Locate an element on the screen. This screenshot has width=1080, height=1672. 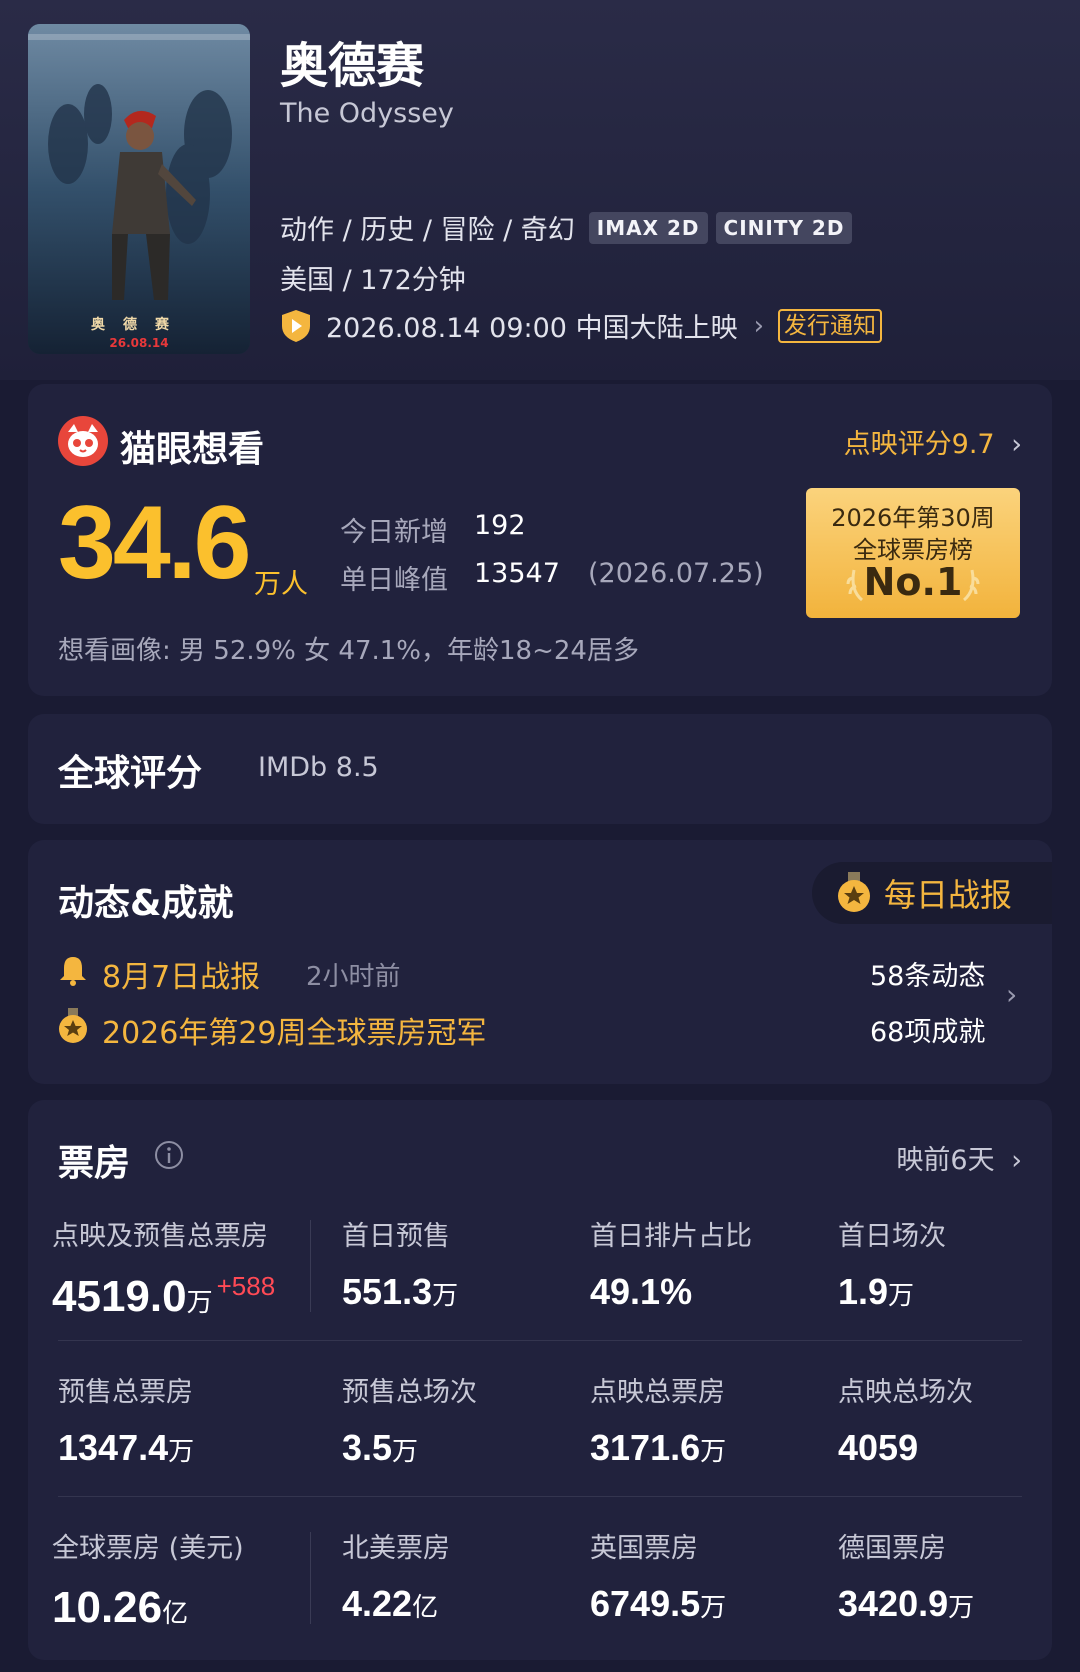
daily-report-label: 每日战报 is located at coordinates (948, 895).